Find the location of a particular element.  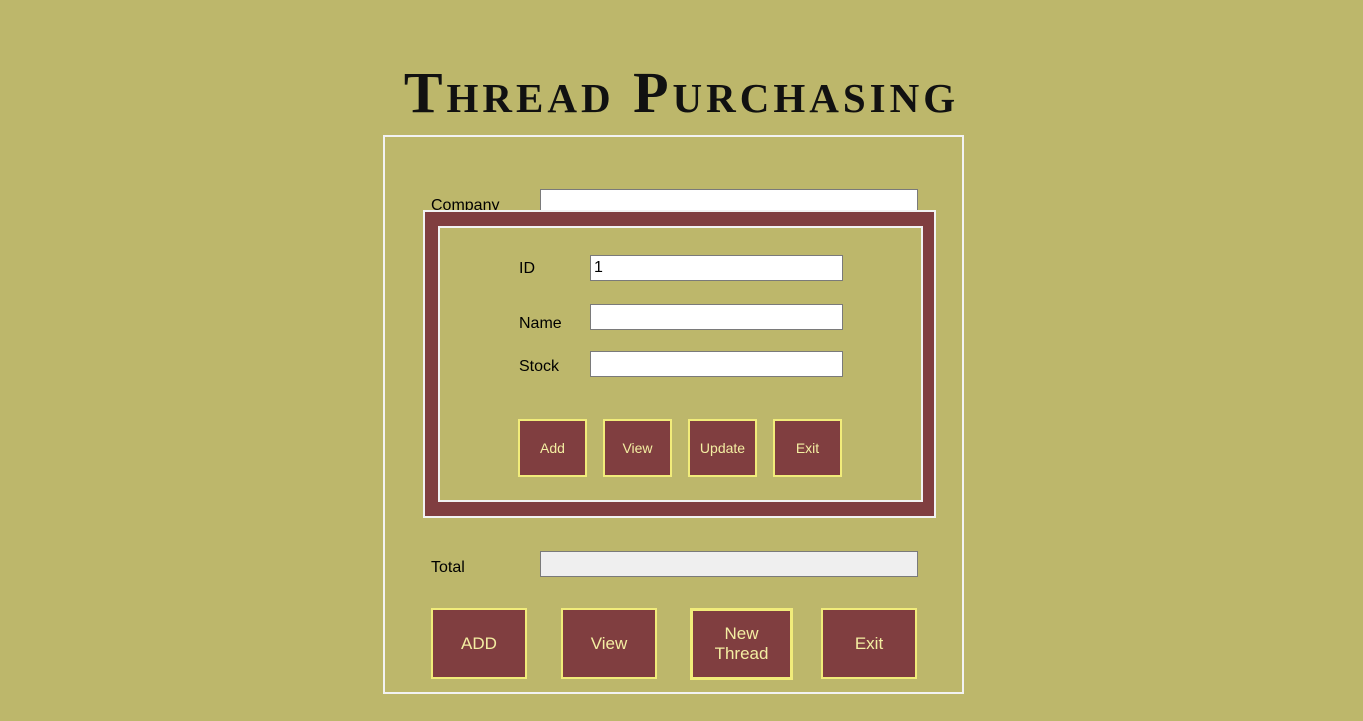

stock-field is located at coordinates (716, 364).